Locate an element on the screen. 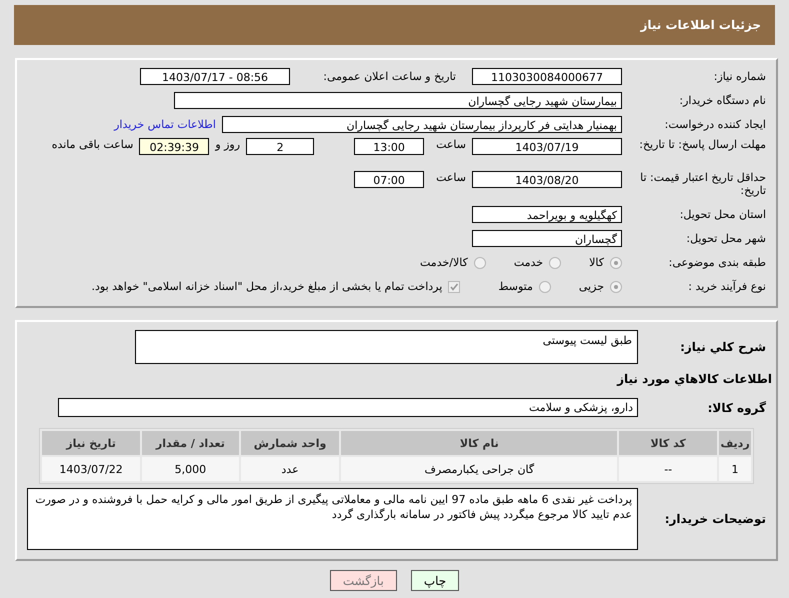  validity-date-field: 1403/08/20 is located at coordinates (547, 179).